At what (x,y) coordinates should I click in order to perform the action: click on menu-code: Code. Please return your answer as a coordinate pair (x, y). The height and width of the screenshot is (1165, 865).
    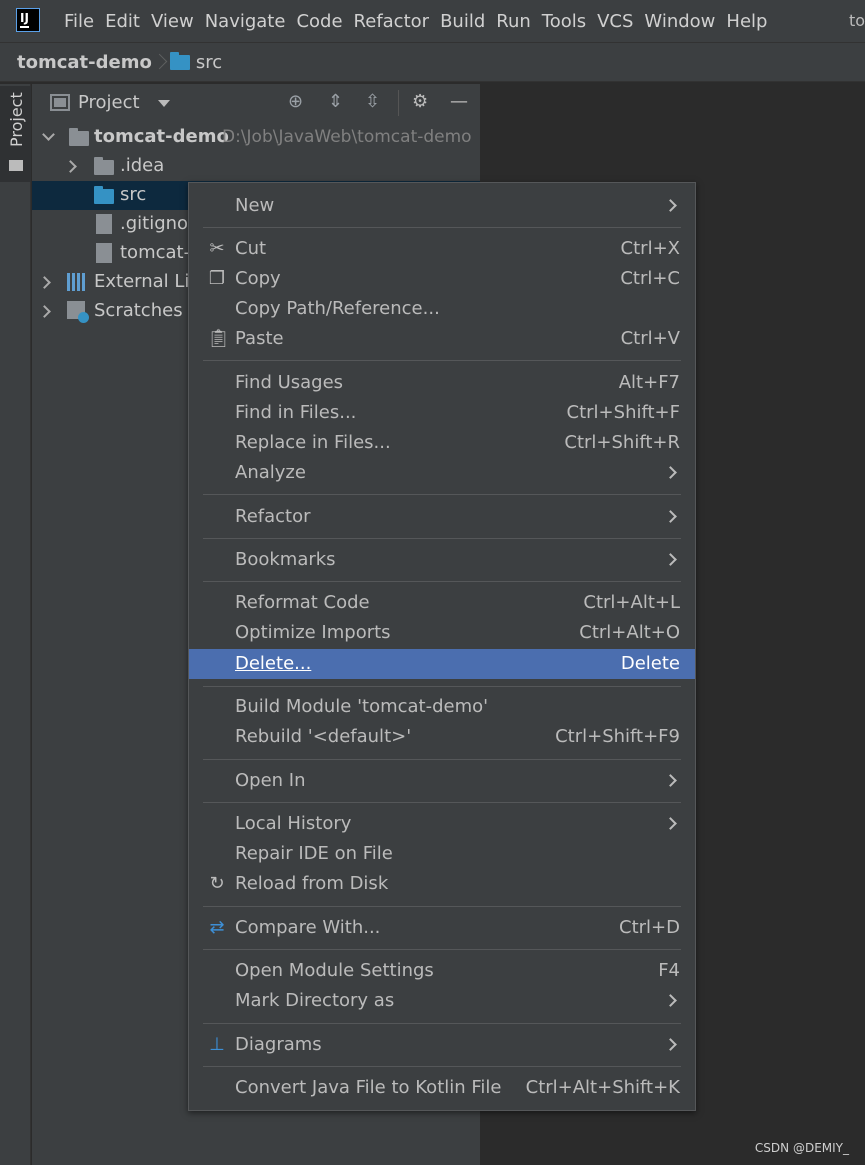
    Looking at the image, I should click on (319, 21).